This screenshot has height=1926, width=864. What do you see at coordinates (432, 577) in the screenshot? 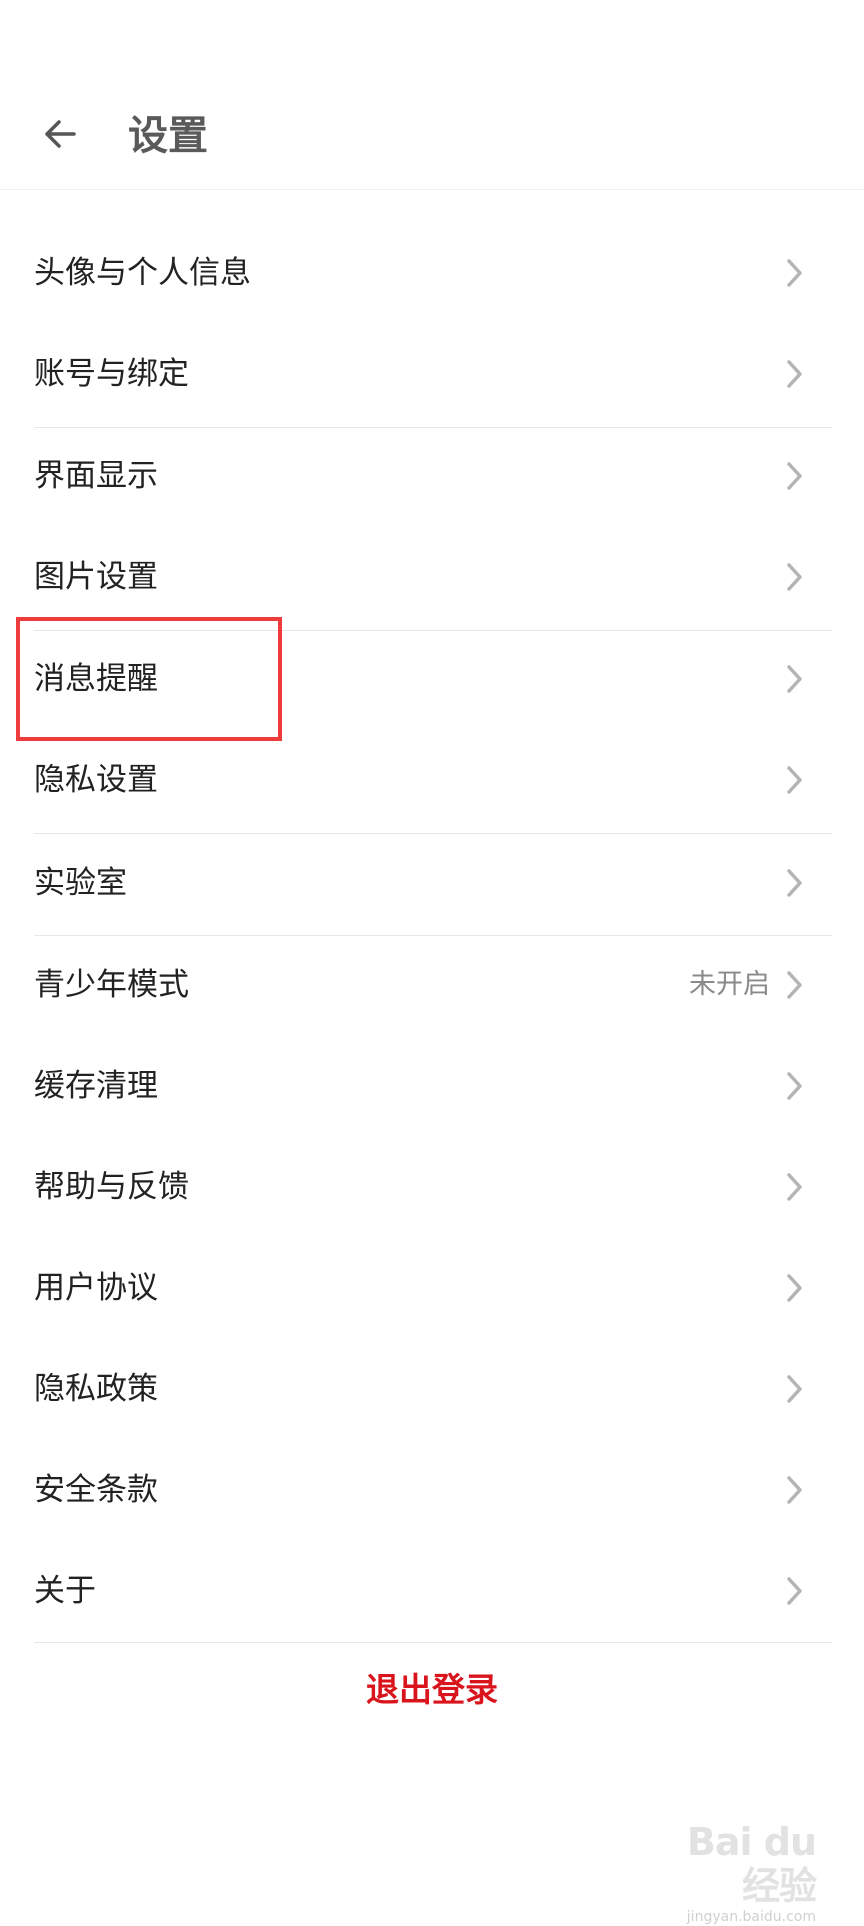
I see `settings-item-image-settings: 图片设置` at bounding box center [432, 577].